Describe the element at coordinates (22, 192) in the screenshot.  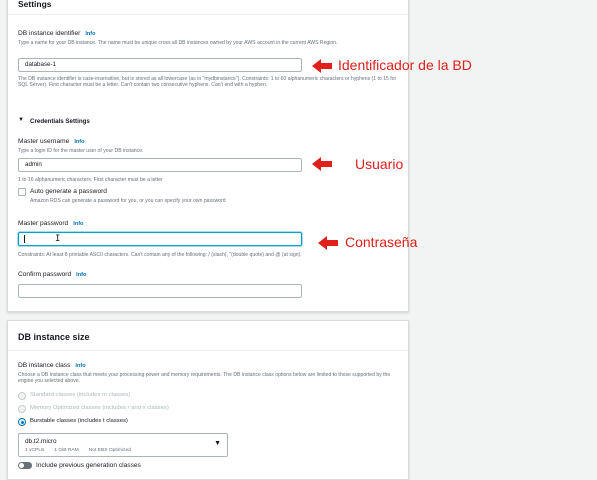
I see `auto-password-checkbox` at that location.